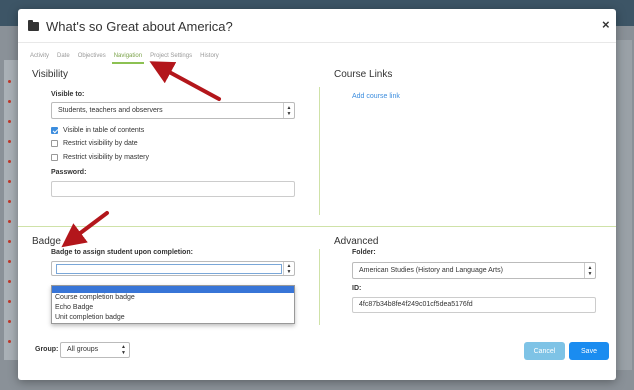  I want to click on add-course-link: Add course link, so click(376, 96).